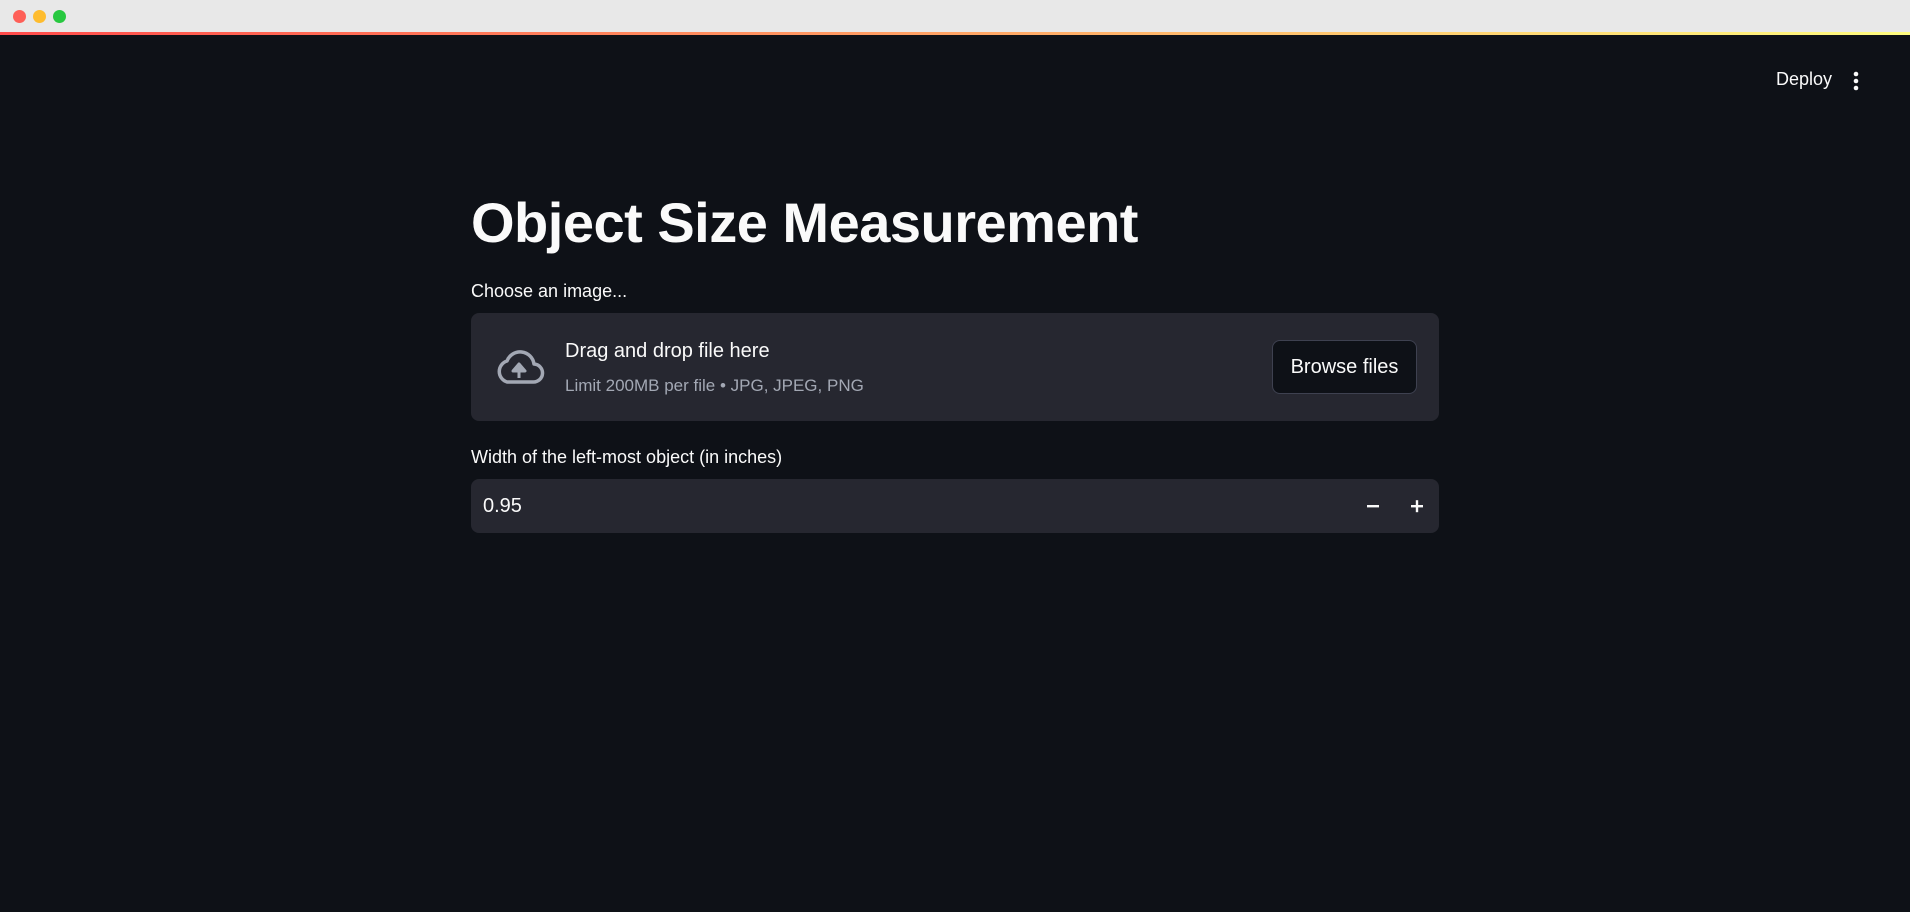 The image size is (1910, 912). I want to click on cloud-upload-icon, so click(521, 367).